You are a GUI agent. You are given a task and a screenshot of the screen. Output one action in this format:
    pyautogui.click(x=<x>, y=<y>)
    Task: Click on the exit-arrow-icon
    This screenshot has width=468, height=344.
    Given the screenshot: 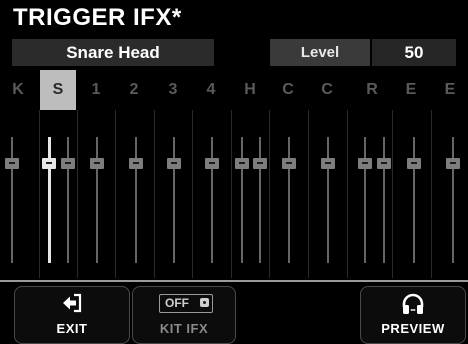 What is the action you would take?
    pyautogui.click(x=72, y=303)
    